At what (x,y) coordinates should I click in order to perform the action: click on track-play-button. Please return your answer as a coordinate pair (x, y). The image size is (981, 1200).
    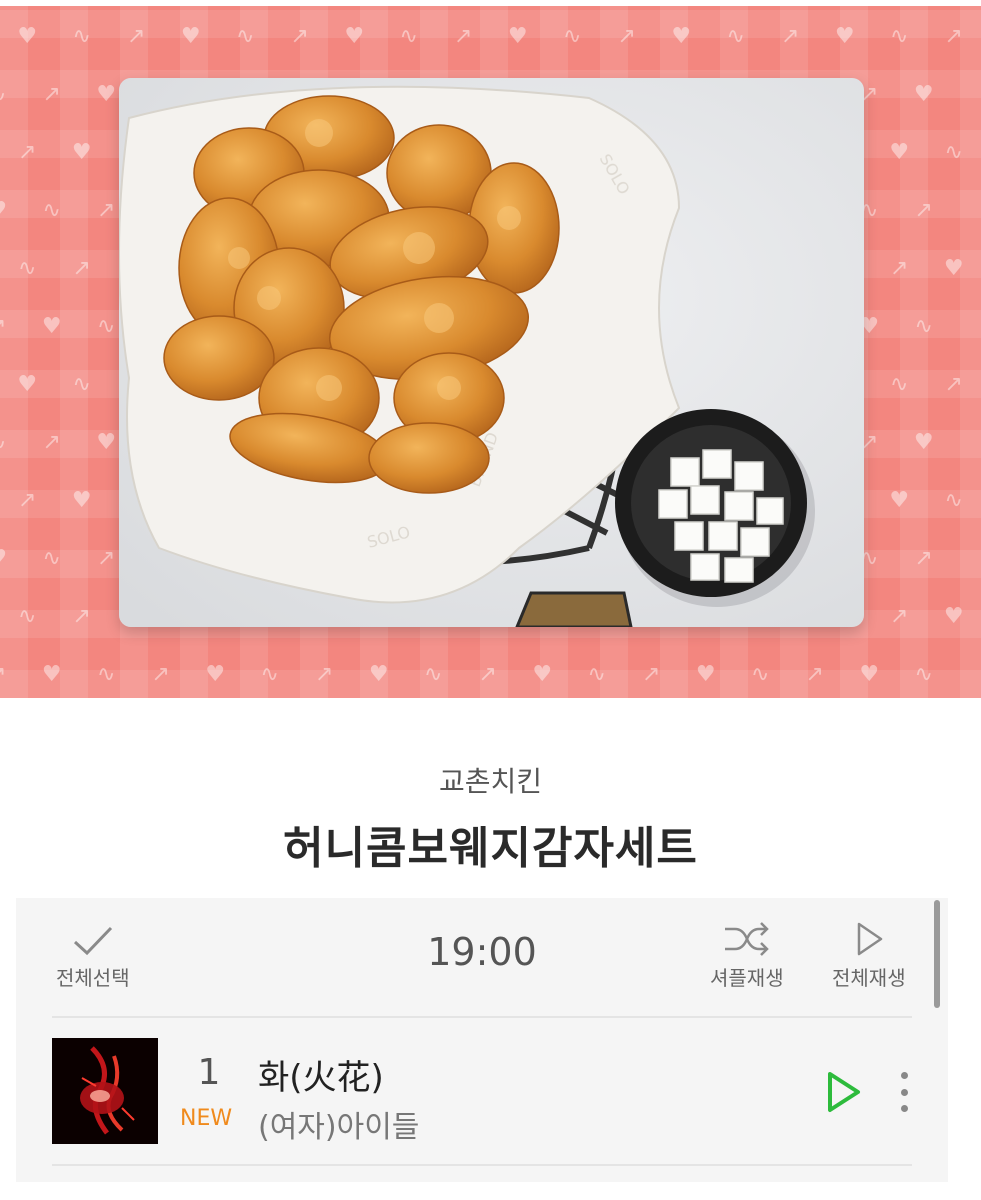
    Looking at the image, I should click on (844, 1092).